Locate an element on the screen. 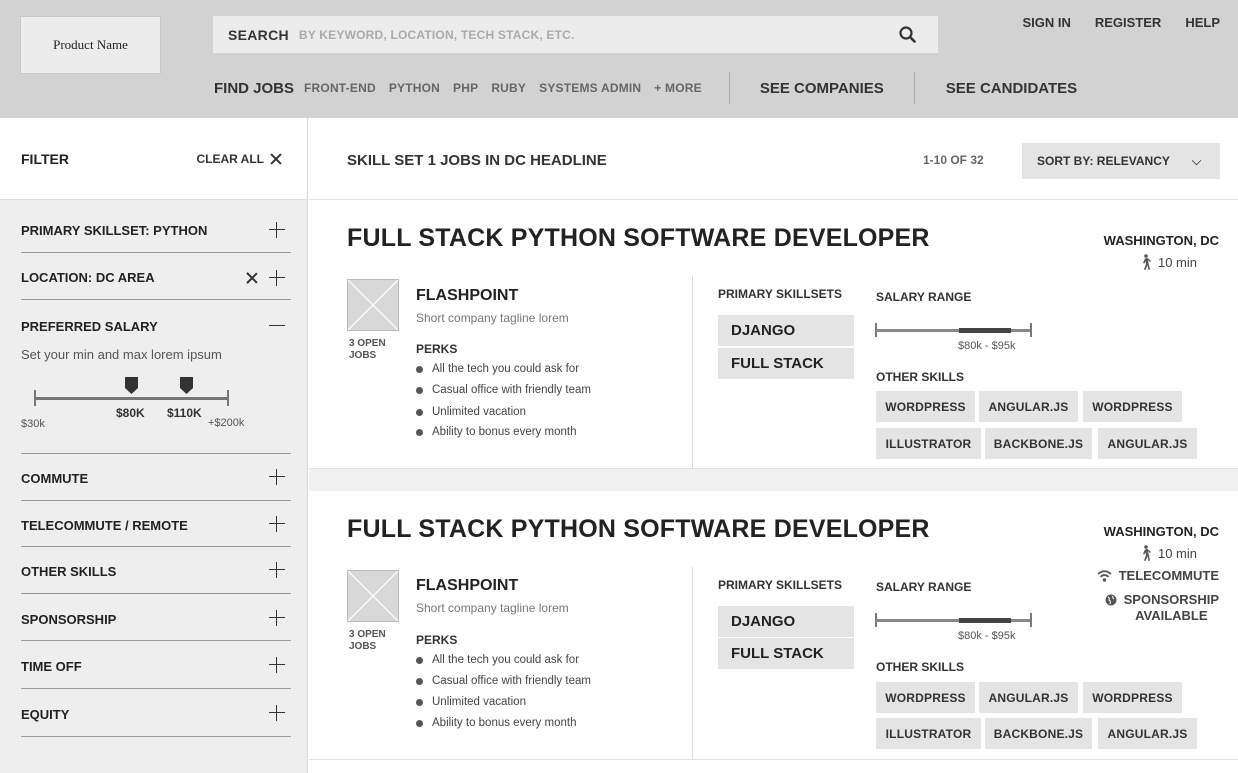 This screenshot has height=773, width=1238. perk-text: Casual office with friendly team is located at coordinates (511, 681).